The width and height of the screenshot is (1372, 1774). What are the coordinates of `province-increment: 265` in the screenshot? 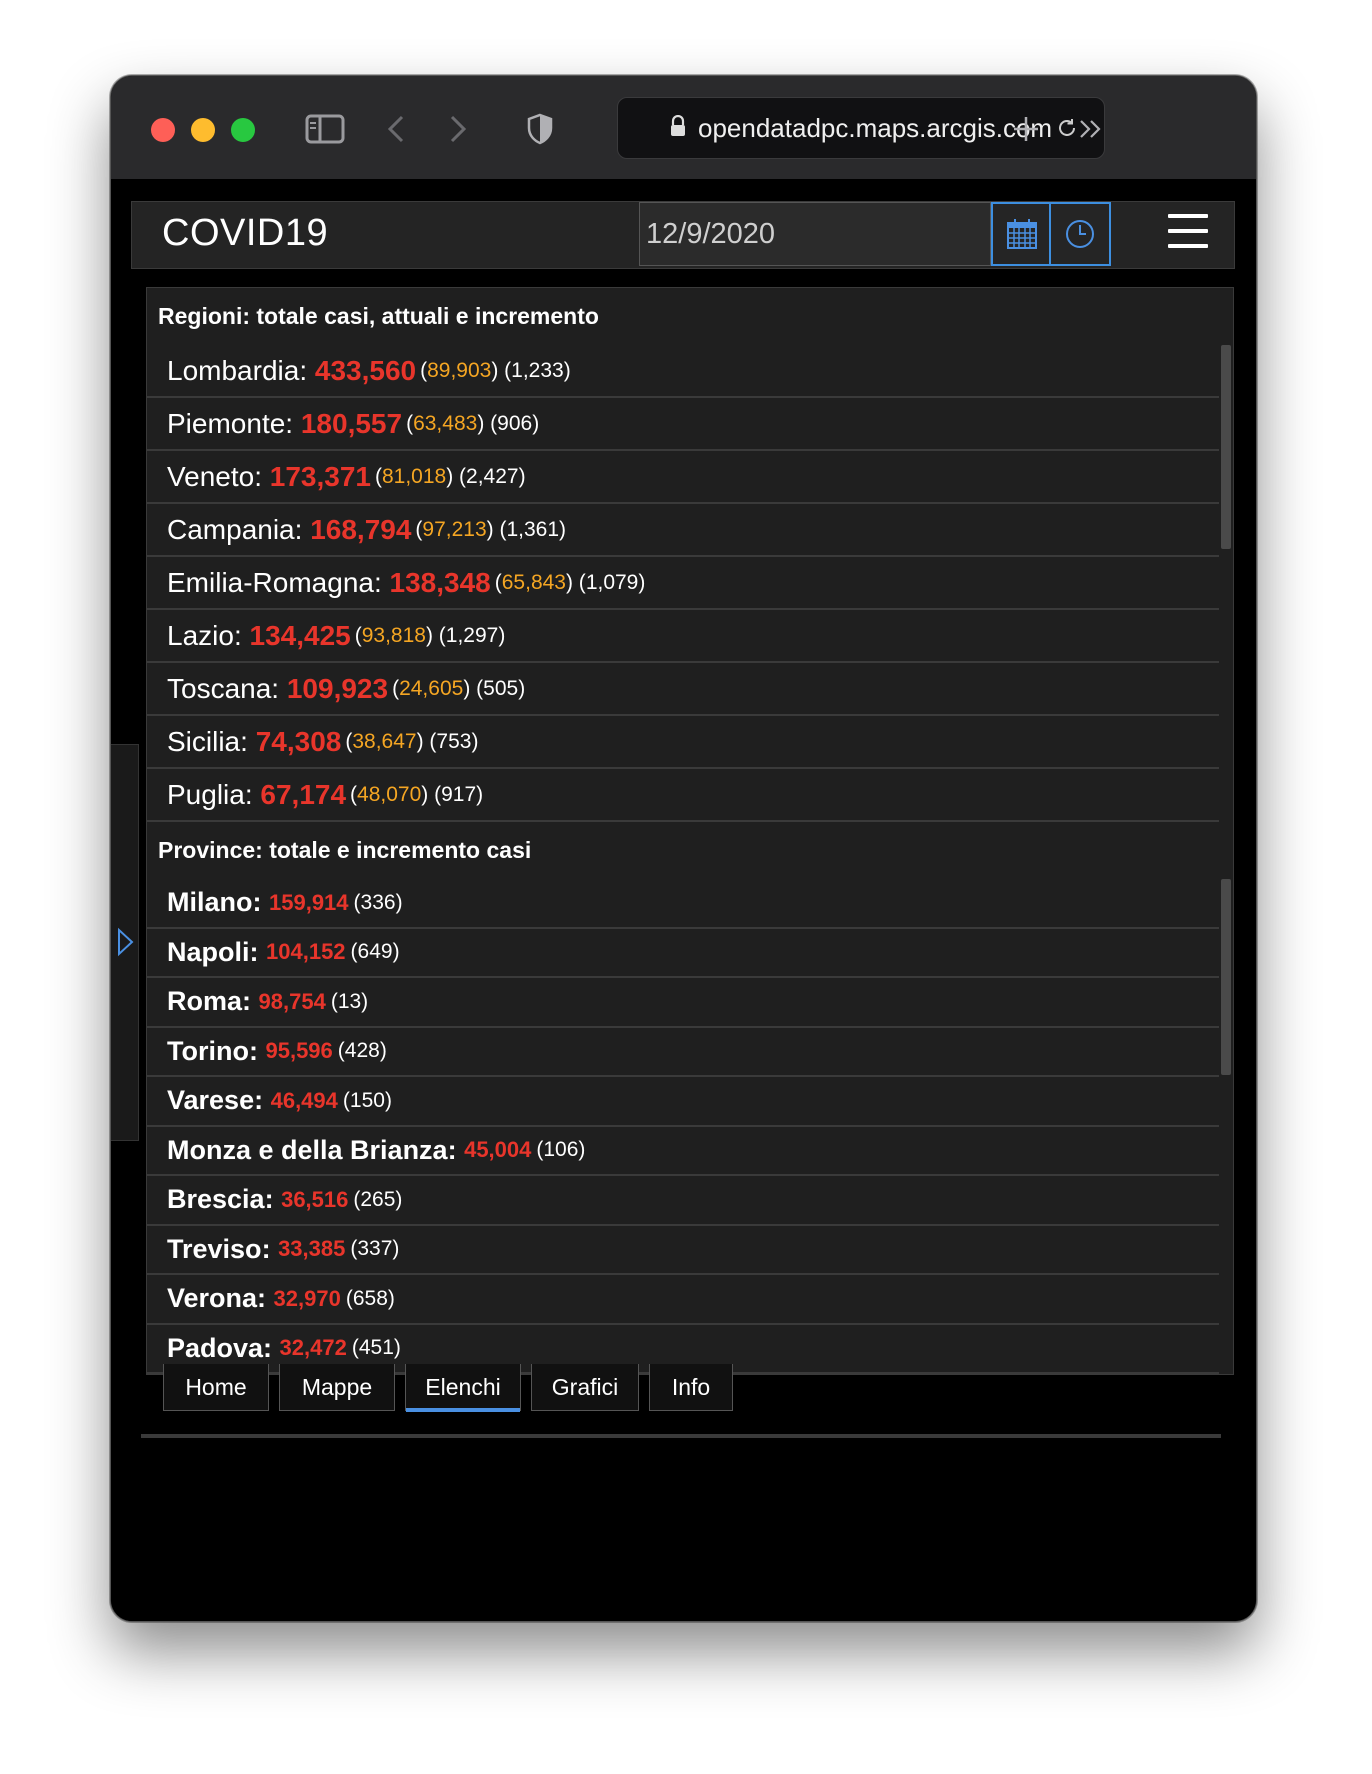 It's located at (378, 1199).